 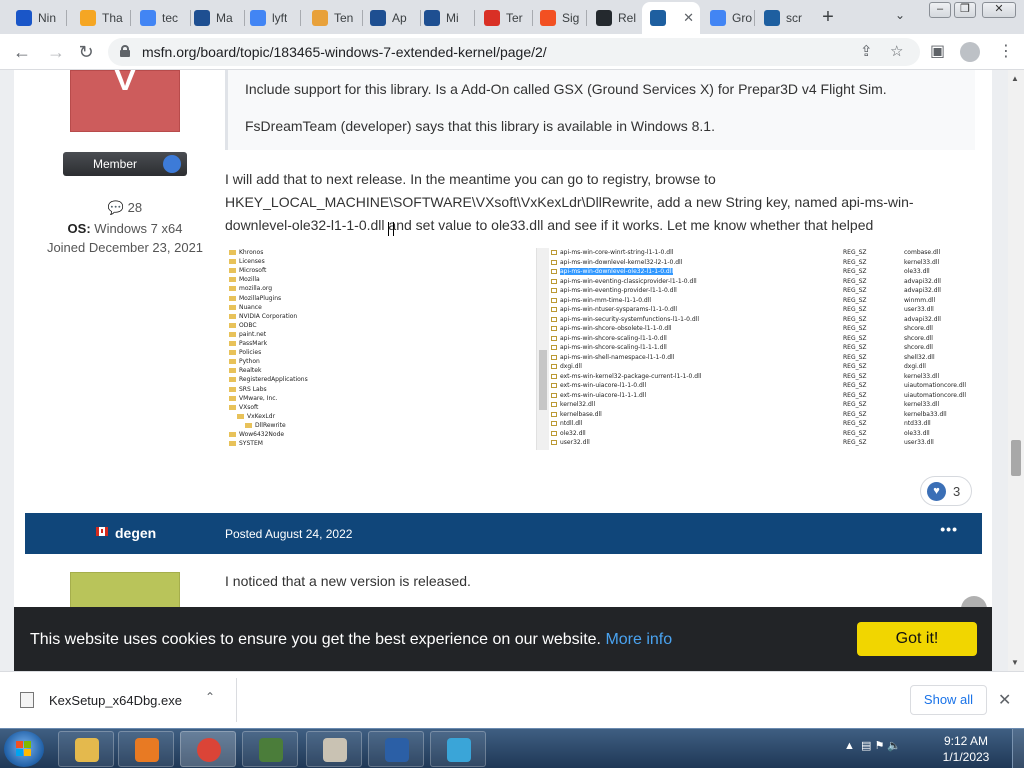 What do you see at coordinates (27, 700) in the screenshot?
I see `file-icon` at bounding box center [27, 700].